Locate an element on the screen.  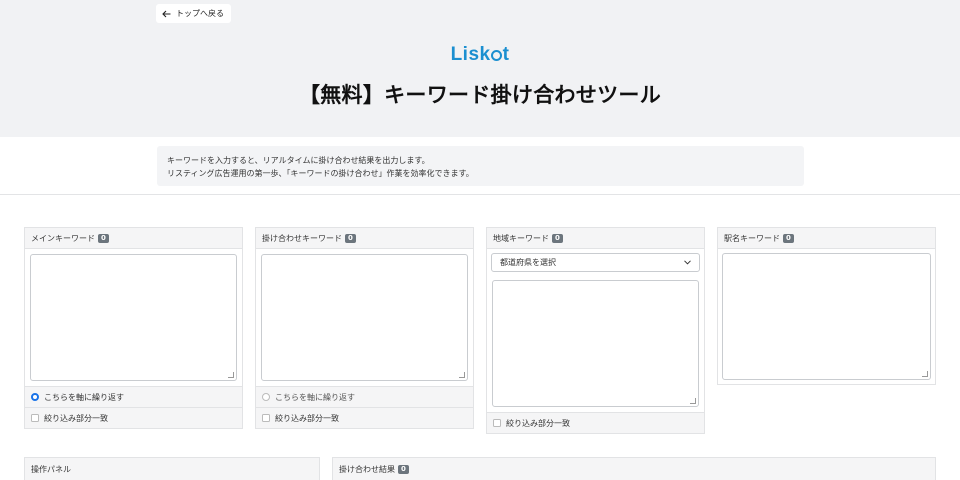
combo-match-checkbox is located at coordinates (266, 418).